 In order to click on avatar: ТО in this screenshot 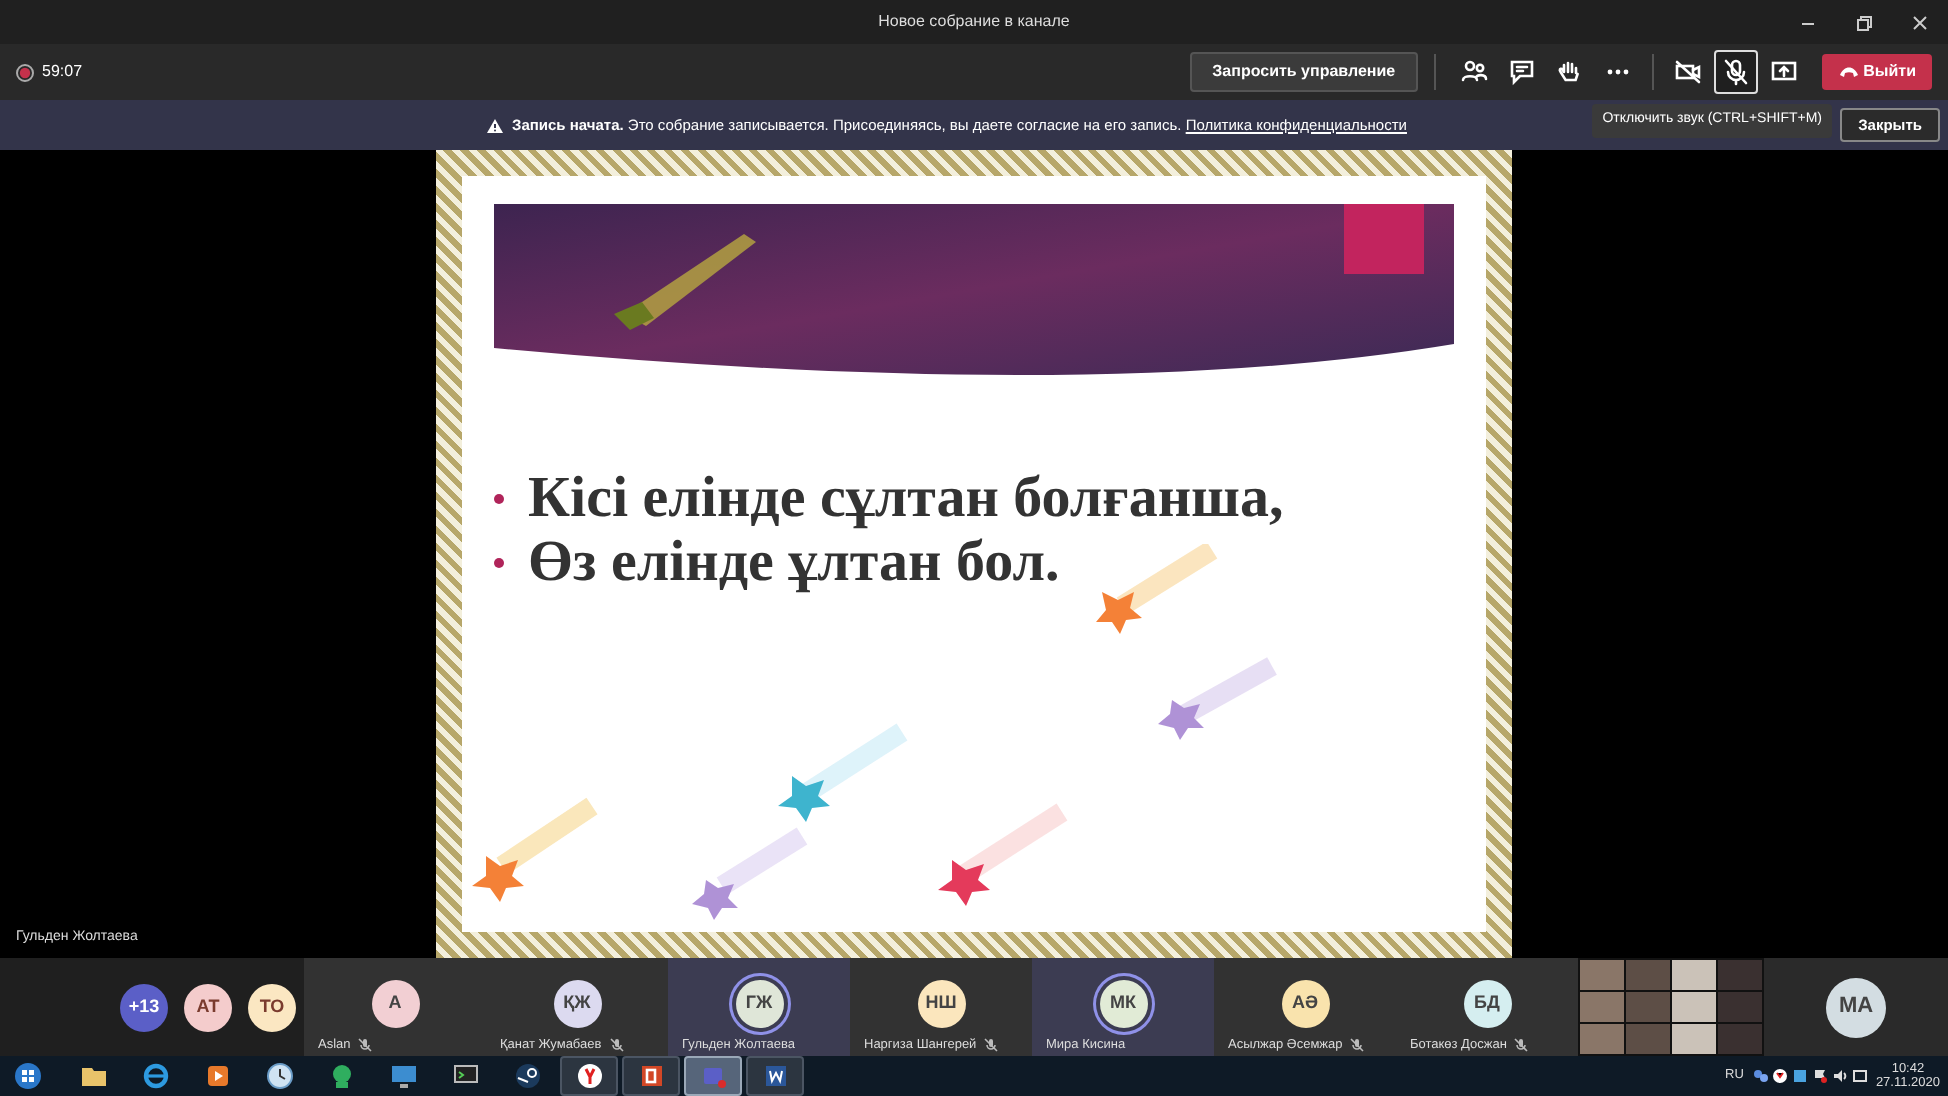, I will do `click(272, 1007)`.